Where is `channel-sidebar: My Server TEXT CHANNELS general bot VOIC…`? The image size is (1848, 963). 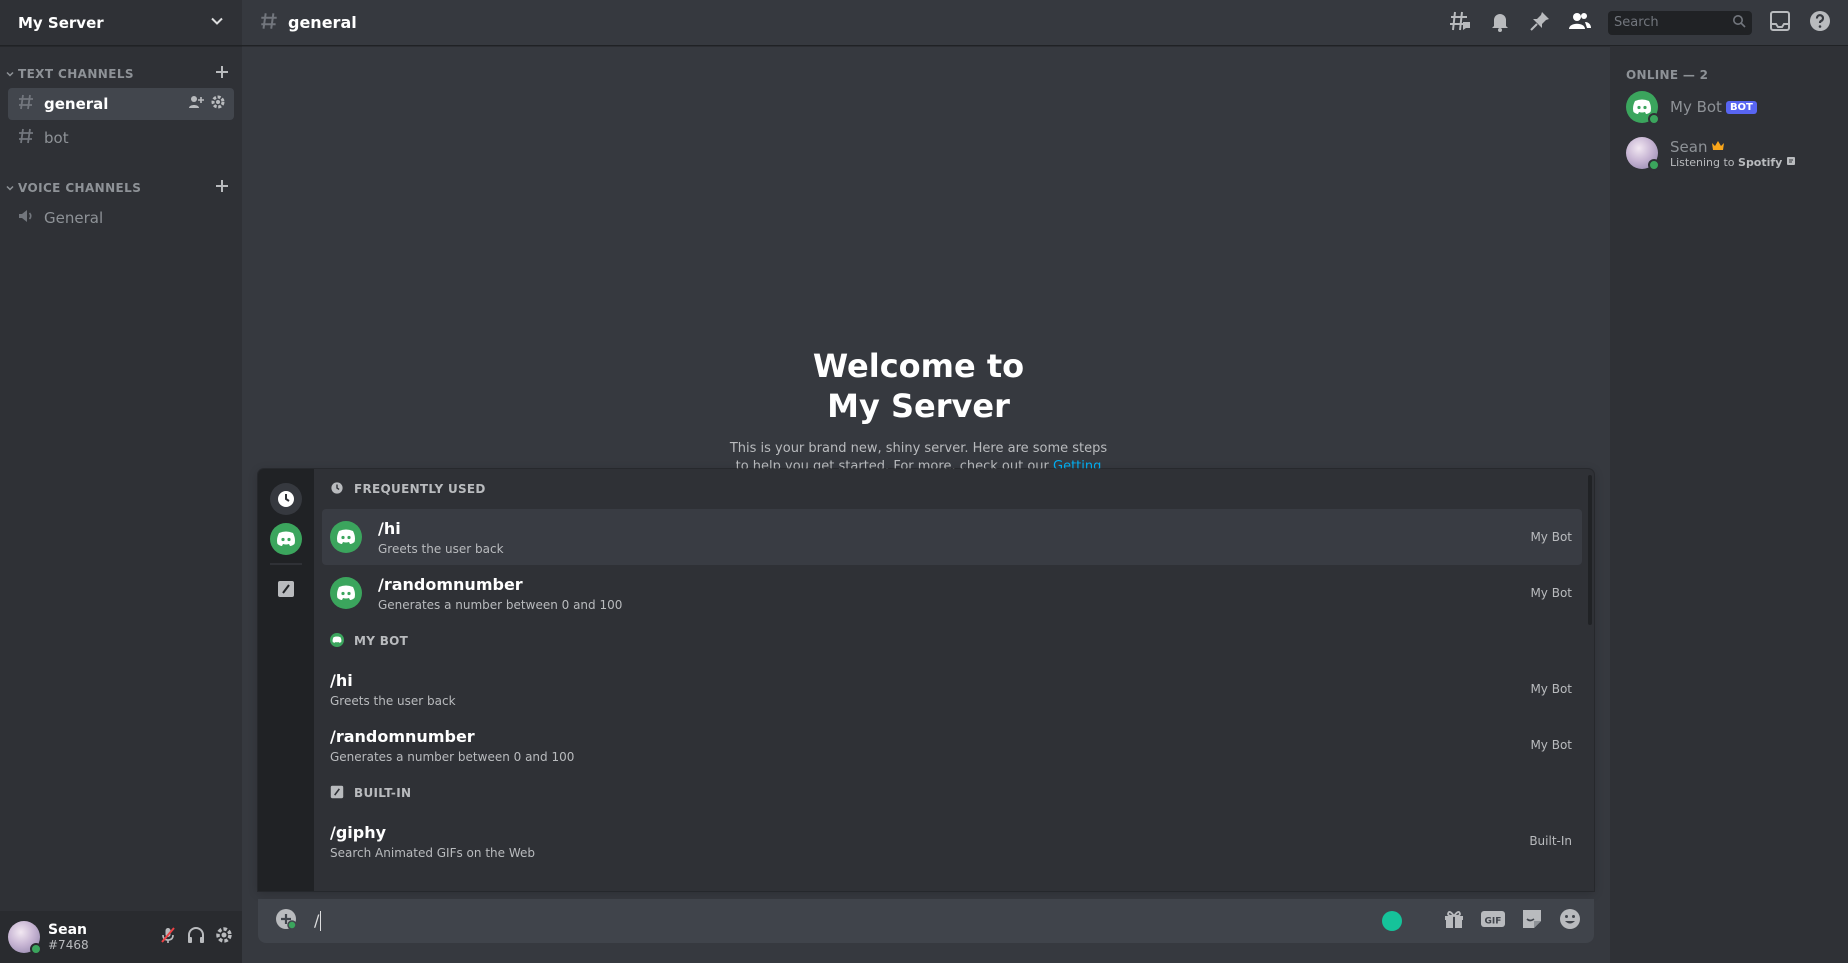
channel-sidebar: My Server TEXT CHANNELS general bot VOIC… is located at coordinates (121, 481).